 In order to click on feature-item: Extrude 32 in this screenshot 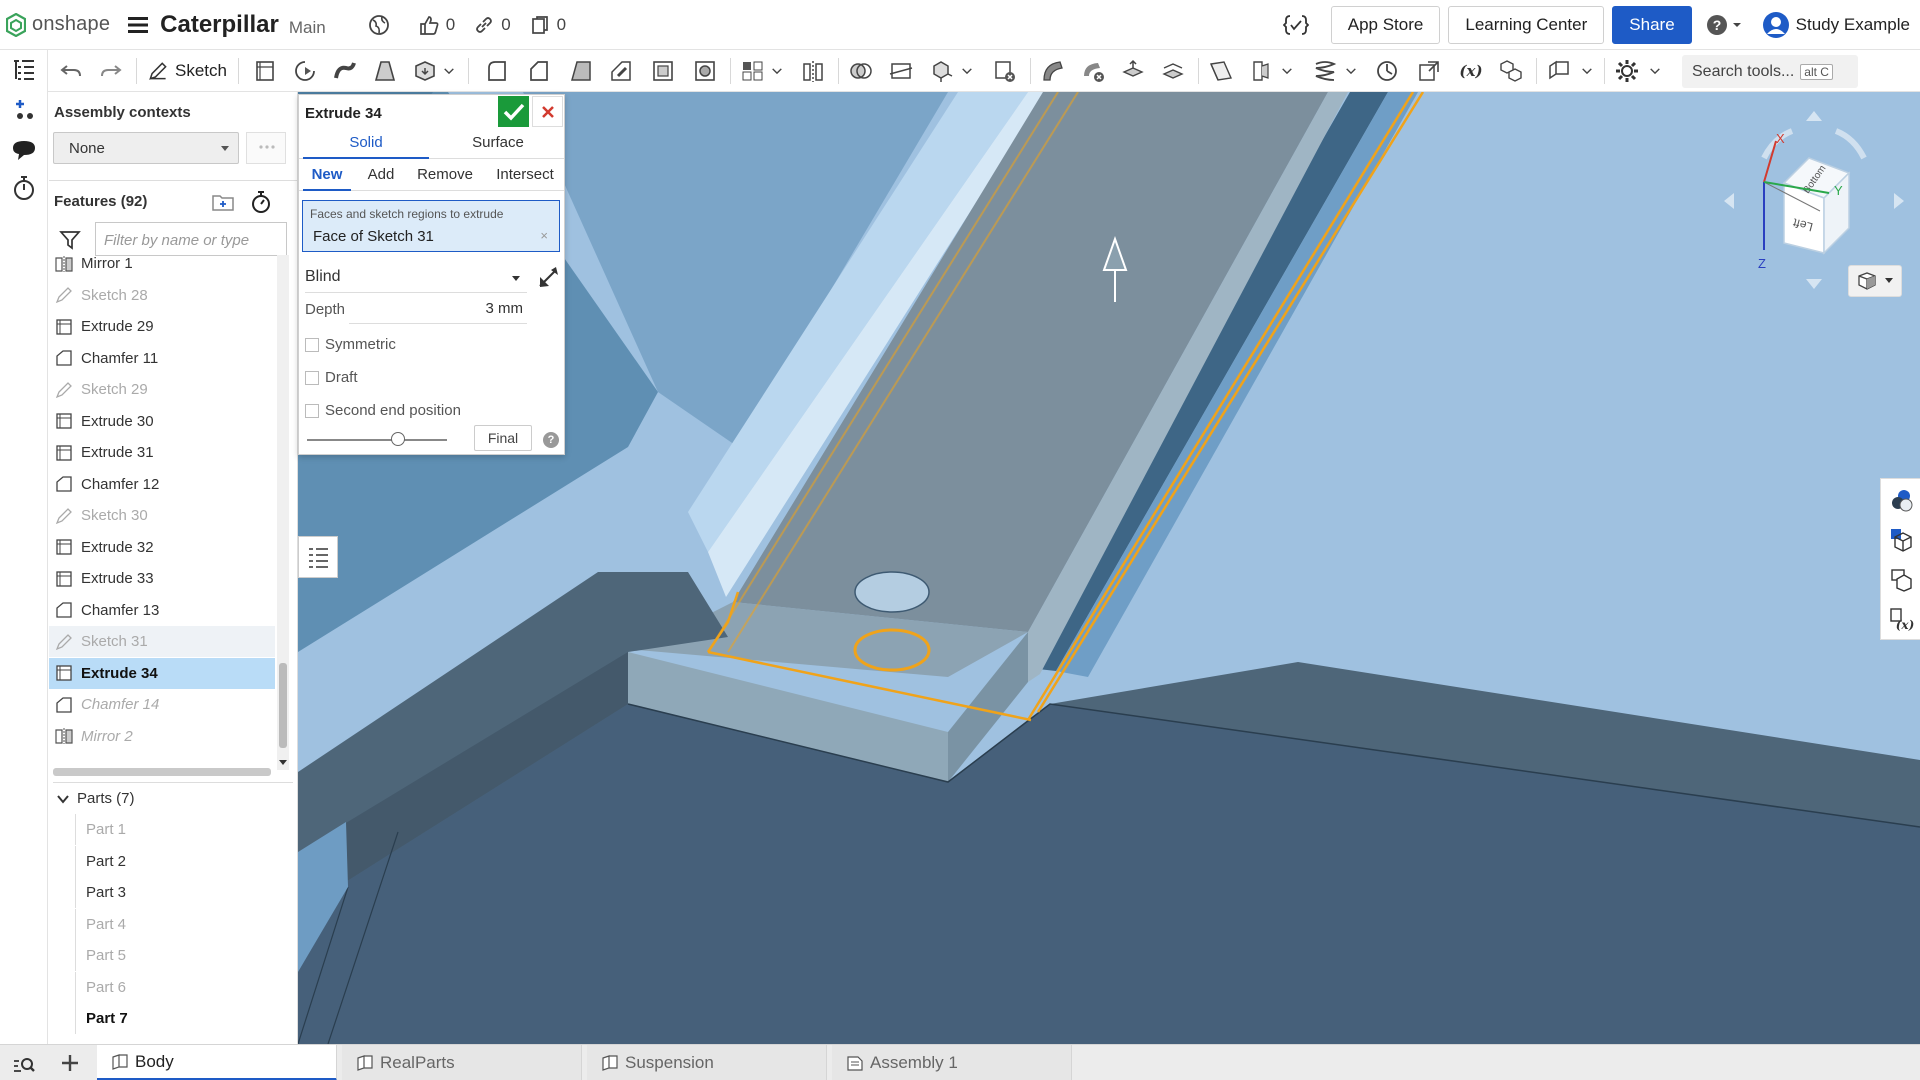, I will do `click(162, 547)`.